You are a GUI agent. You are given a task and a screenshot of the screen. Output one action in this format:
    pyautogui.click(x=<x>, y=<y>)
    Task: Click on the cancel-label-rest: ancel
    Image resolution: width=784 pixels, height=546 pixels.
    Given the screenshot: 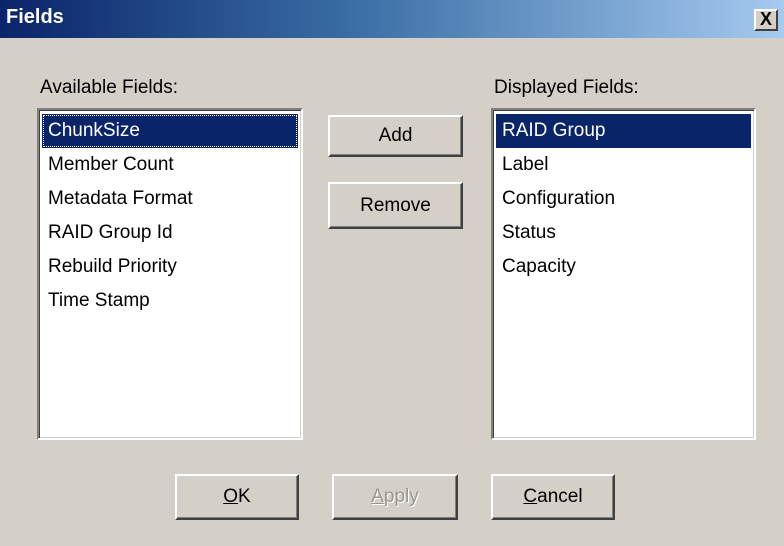 What is the action you would take?
    pyautogui.click(x=560, y=496)
    